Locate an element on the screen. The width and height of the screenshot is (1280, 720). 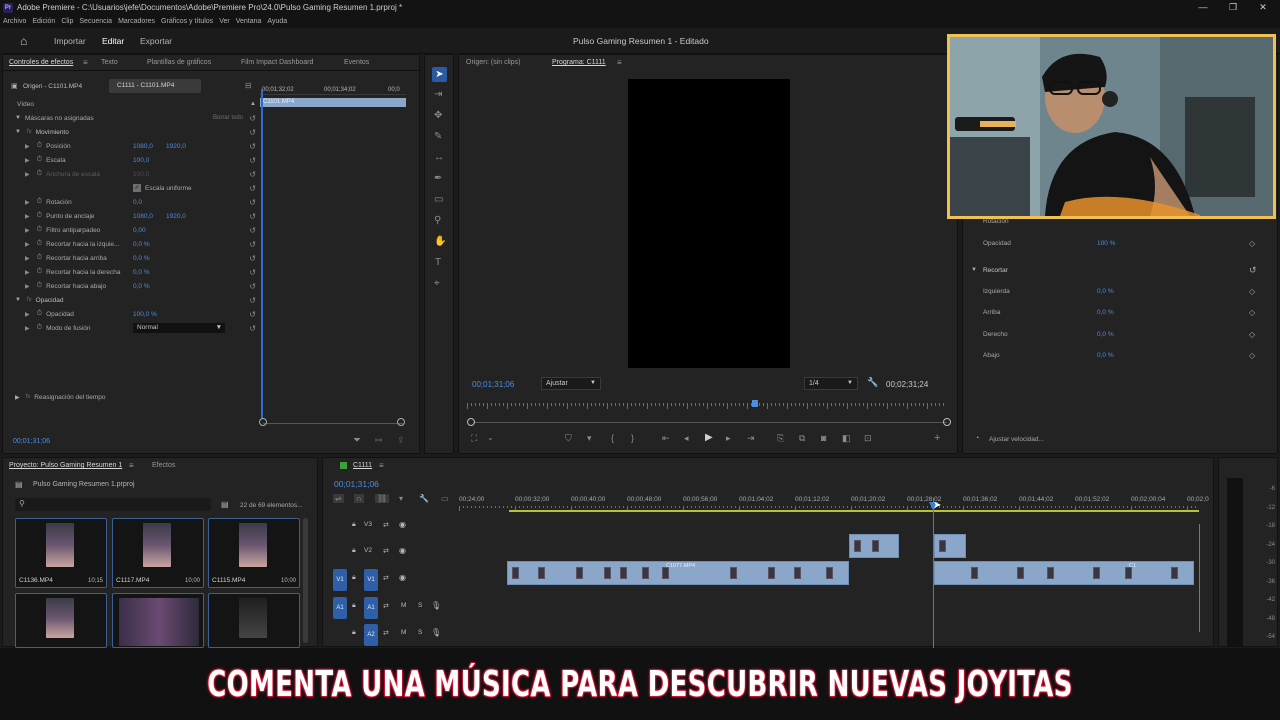
track-target: V3 is located at coordinates (368, 524).